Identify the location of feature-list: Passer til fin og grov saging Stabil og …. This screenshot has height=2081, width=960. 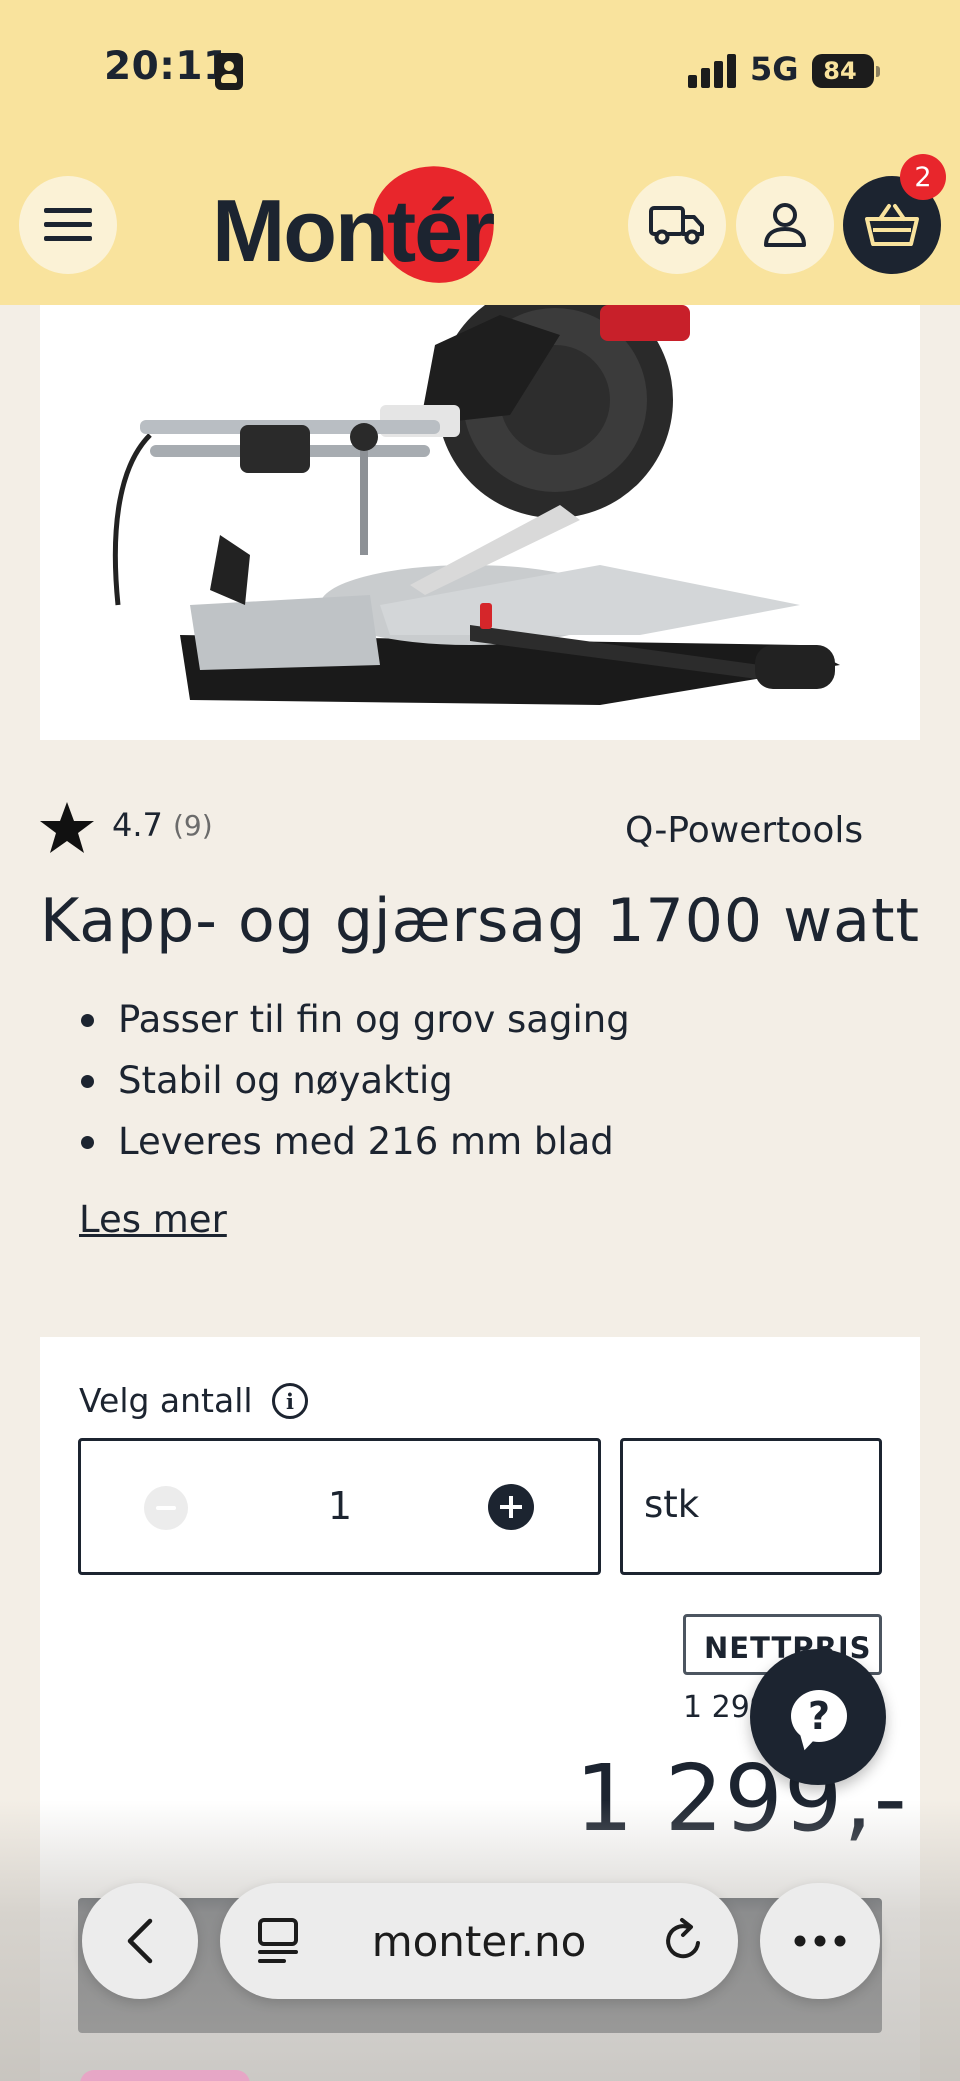
(355, 1086).